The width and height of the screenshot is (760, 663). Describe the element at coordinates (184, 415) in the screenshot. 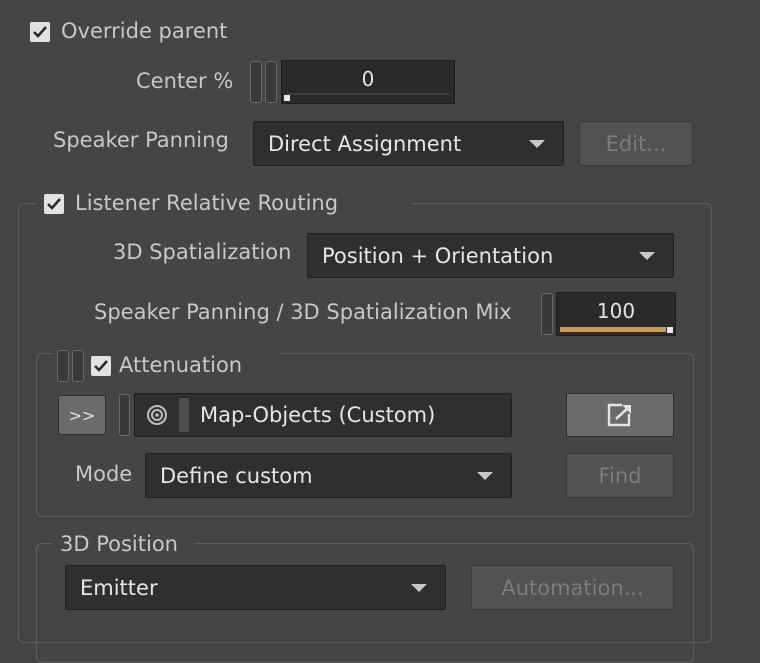

I see `color-swatch` at that location.